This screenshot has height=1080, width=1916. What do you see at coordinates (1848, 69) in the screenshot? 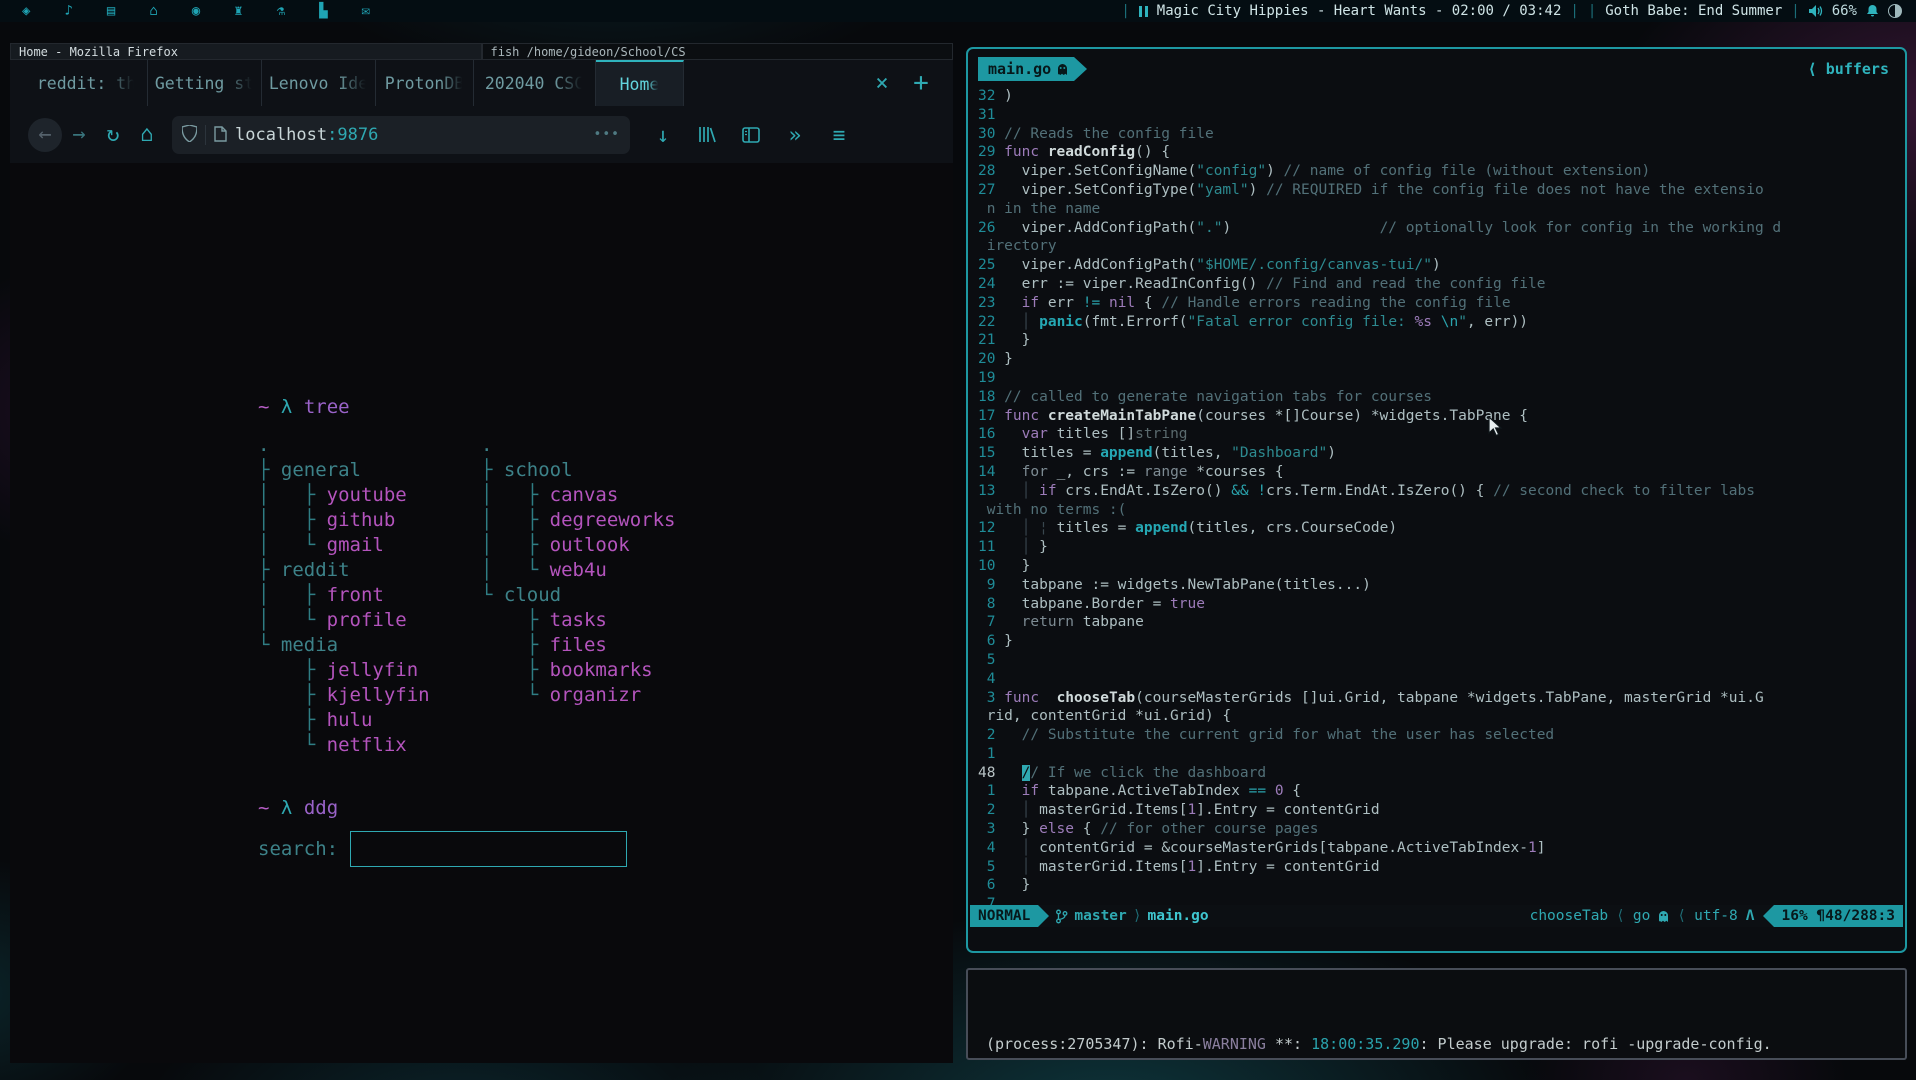
I see `buffers-label: ⟨ buffers` at bounding box center [1848, 69].